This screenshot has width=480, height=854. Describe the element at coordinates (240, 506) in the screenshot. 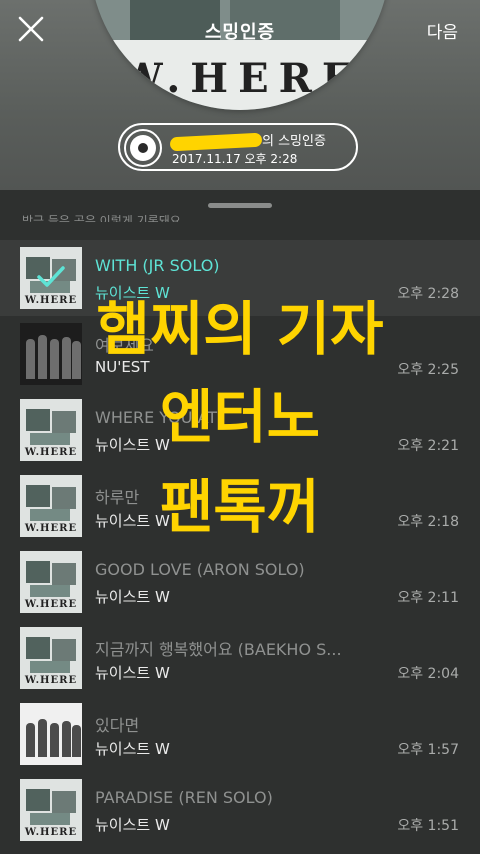

I see `song-row: W.HERE 하루만 뉴이스트 W 오후 2:18` at that location.